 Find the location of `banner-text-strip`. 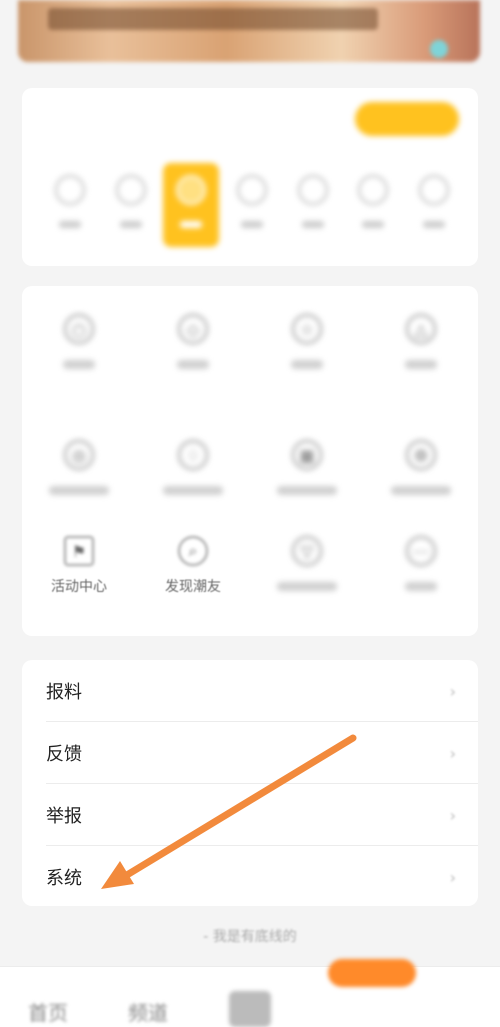

banner-text-strip is located at coordinates (213, 19).